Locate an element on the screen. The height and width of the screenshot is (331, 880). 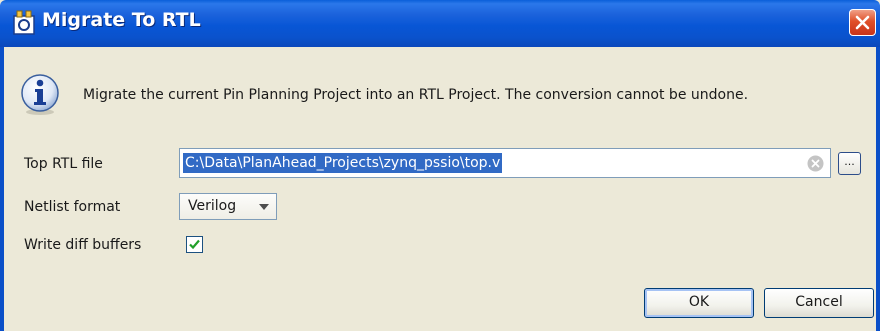
app-icon is located at coordinates (24, 22).